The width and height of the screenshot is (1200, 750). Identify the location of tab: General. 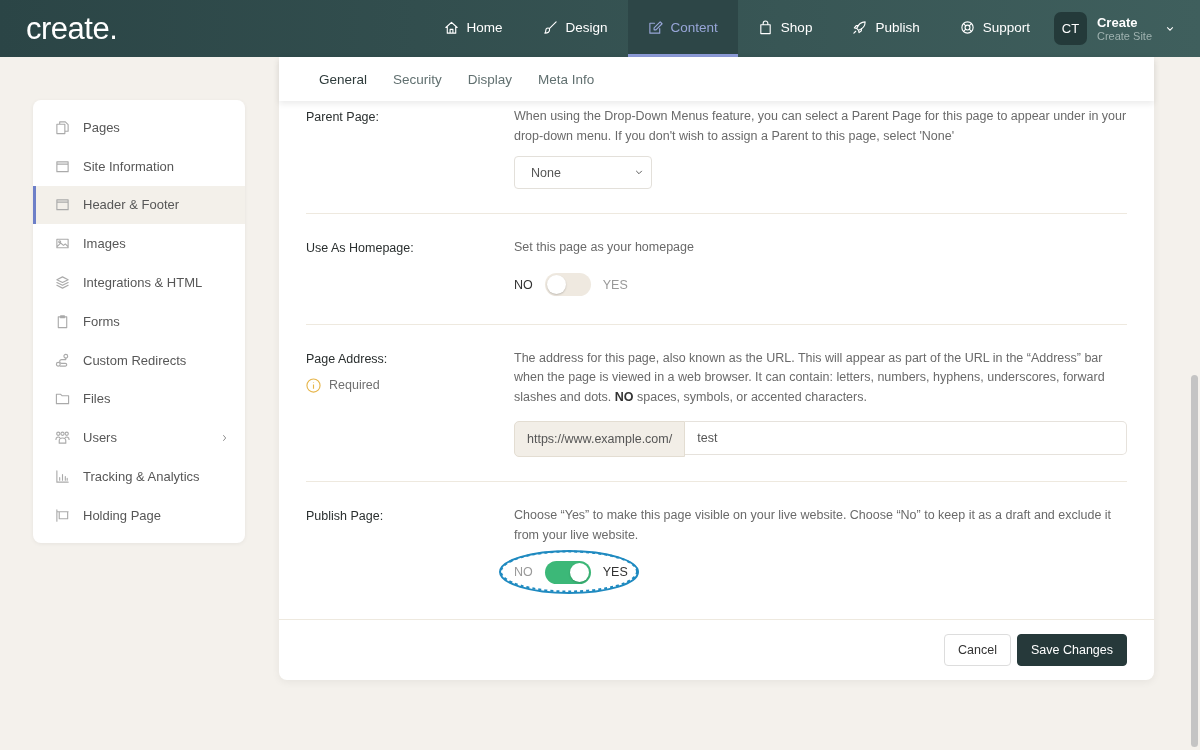
(343, 79).